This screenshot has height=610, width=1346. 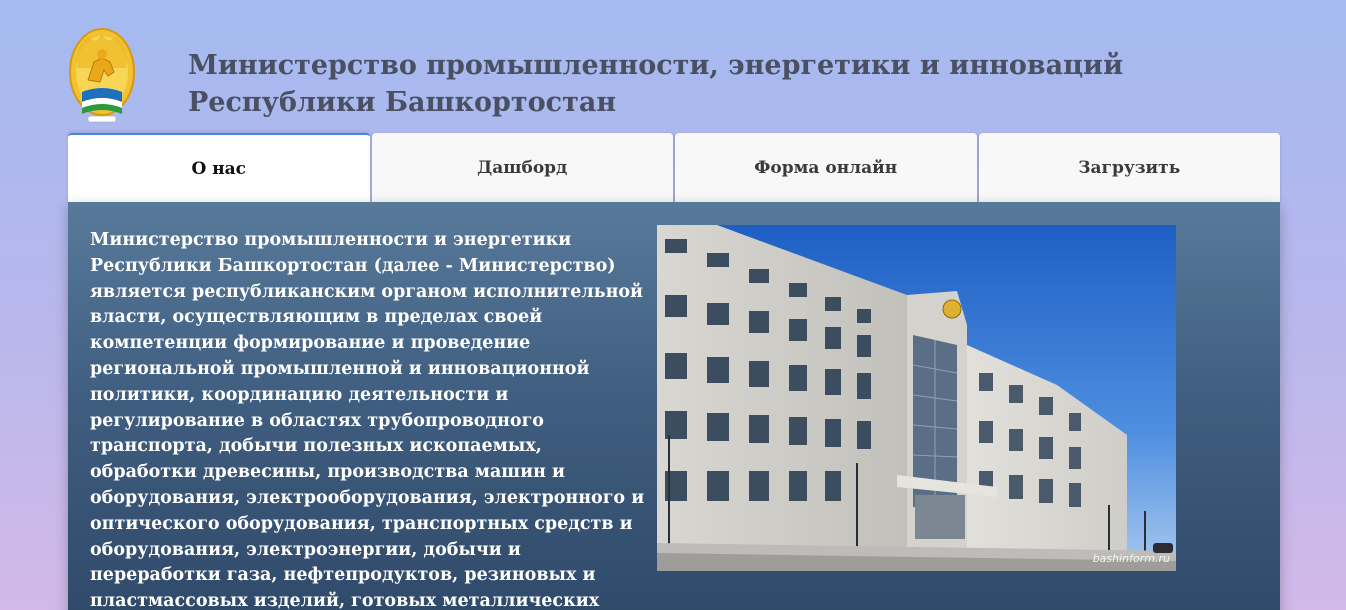 What do you see at coordinates (1129, 167) in the screenshot?
I see `tab-upload: Загрузить` at bounding box center [1129, 167].